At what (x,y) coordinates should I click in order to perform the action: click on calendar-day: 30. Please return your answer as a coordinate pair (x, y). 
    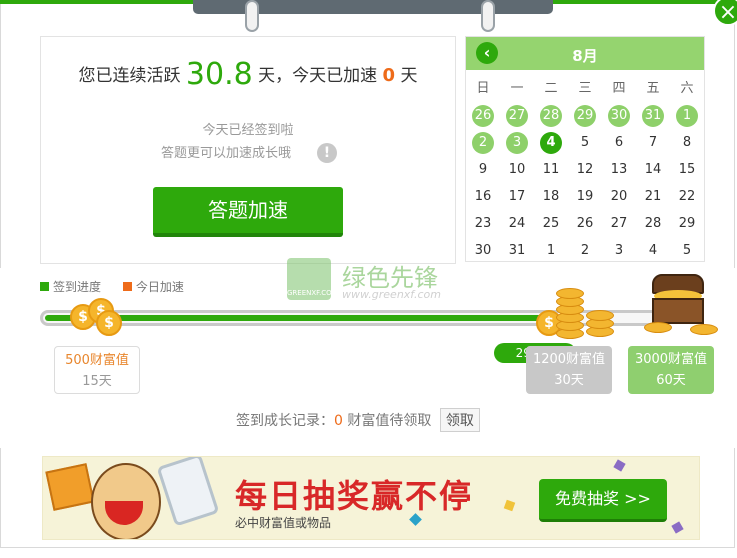
    Looking at the image, I should click on (483, 250).